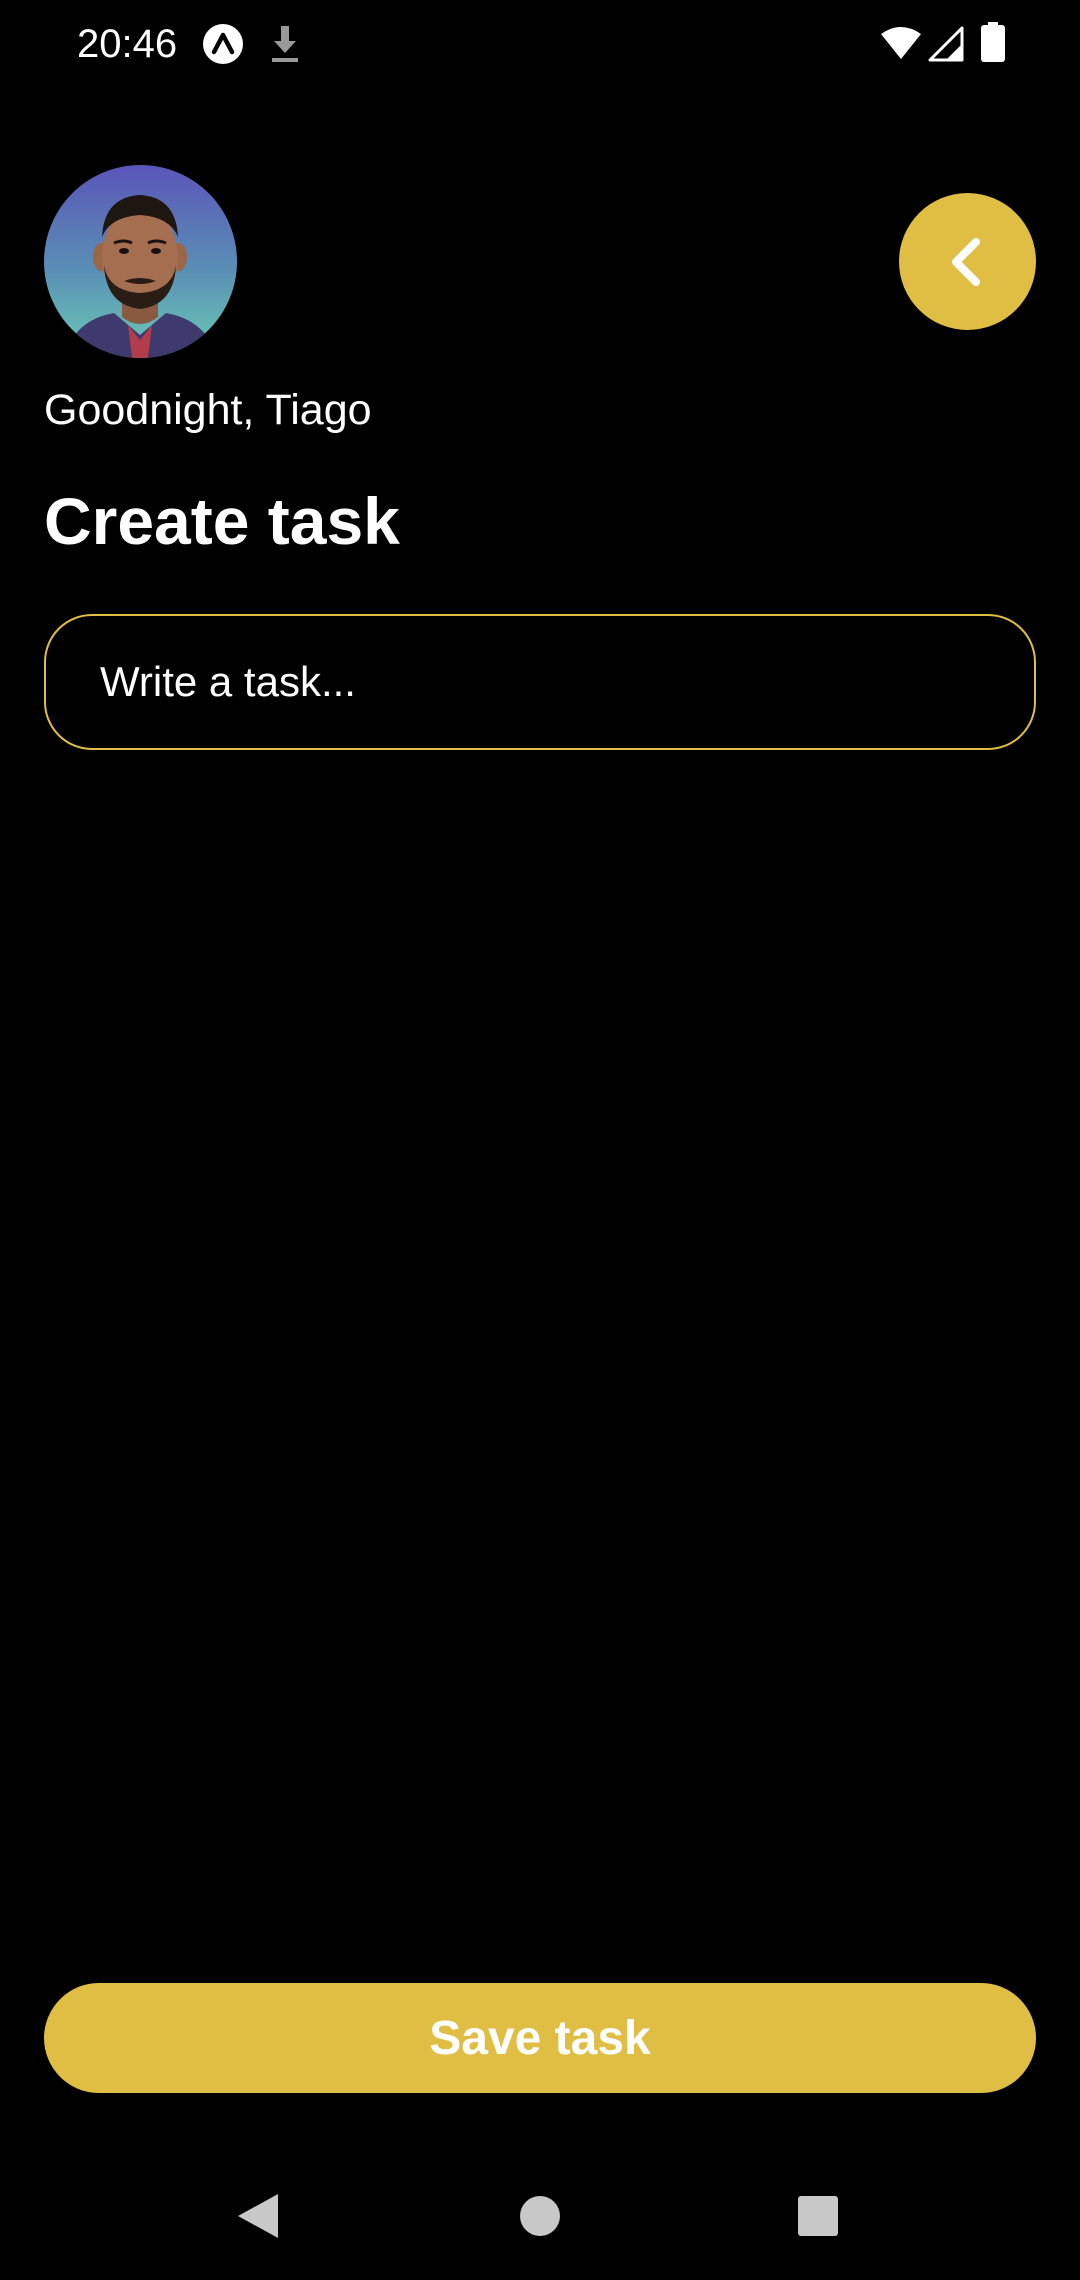 This screenshot has width=1080, height=2280. Describe the element at coordinates (285, 44) in the screenshot. I see `download-icon` at that location.